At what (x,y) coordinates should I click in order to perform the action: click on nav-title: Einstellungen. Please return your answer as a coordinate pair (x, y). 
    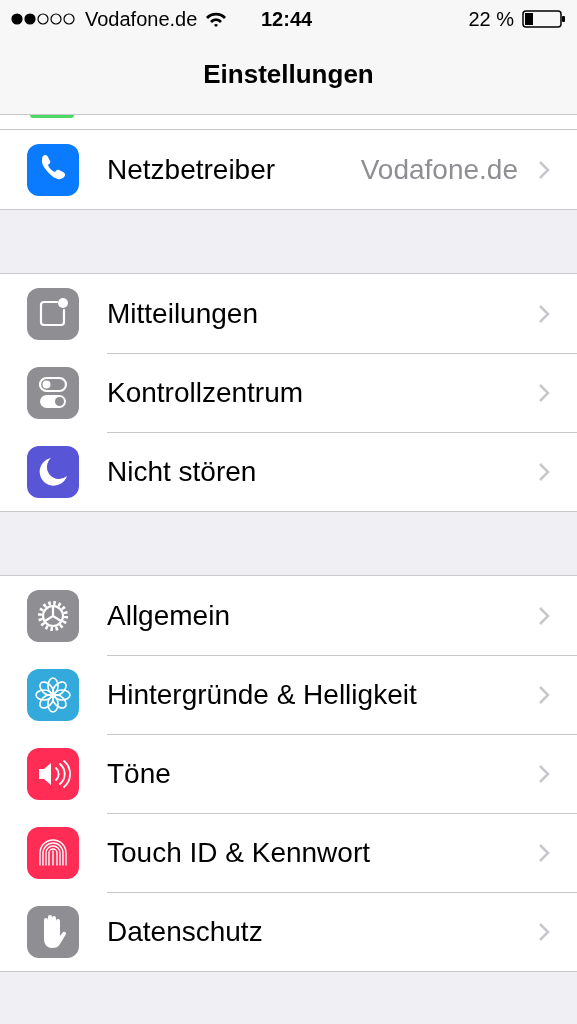
    Looking at the image, I should click on (288, 74).